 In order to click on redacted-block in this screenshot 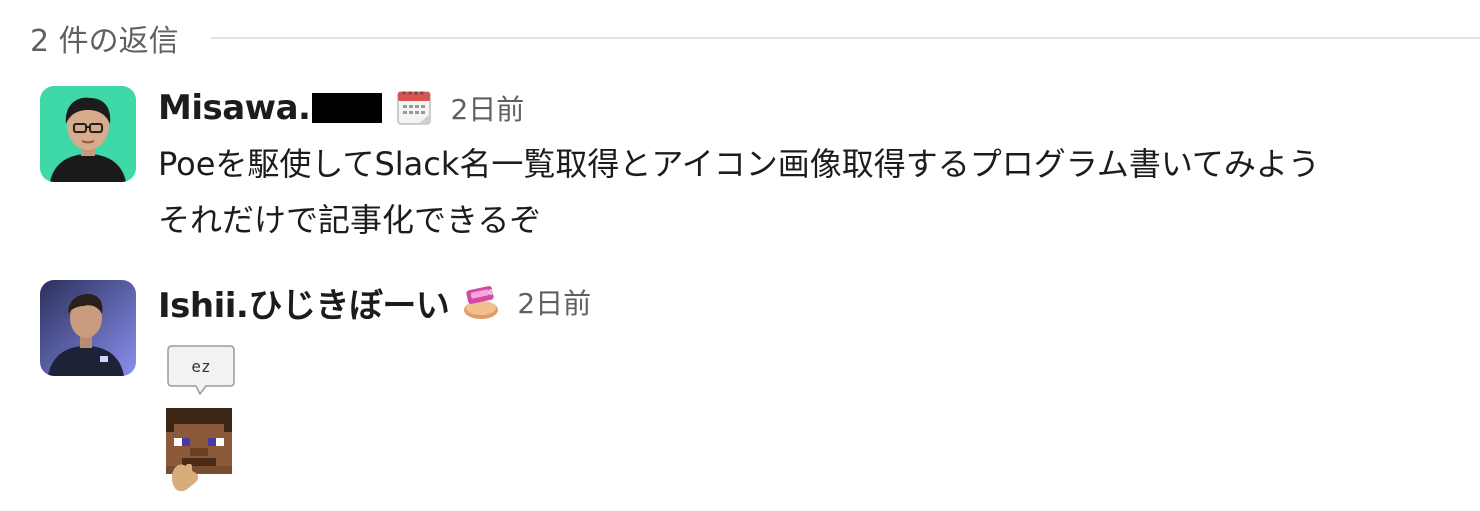, I will do `click(347, 108)`.